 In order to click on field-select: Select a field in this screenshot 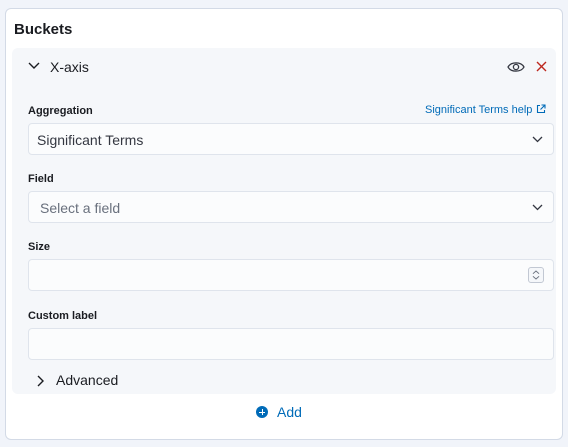, I will do `click(291, 207)`.